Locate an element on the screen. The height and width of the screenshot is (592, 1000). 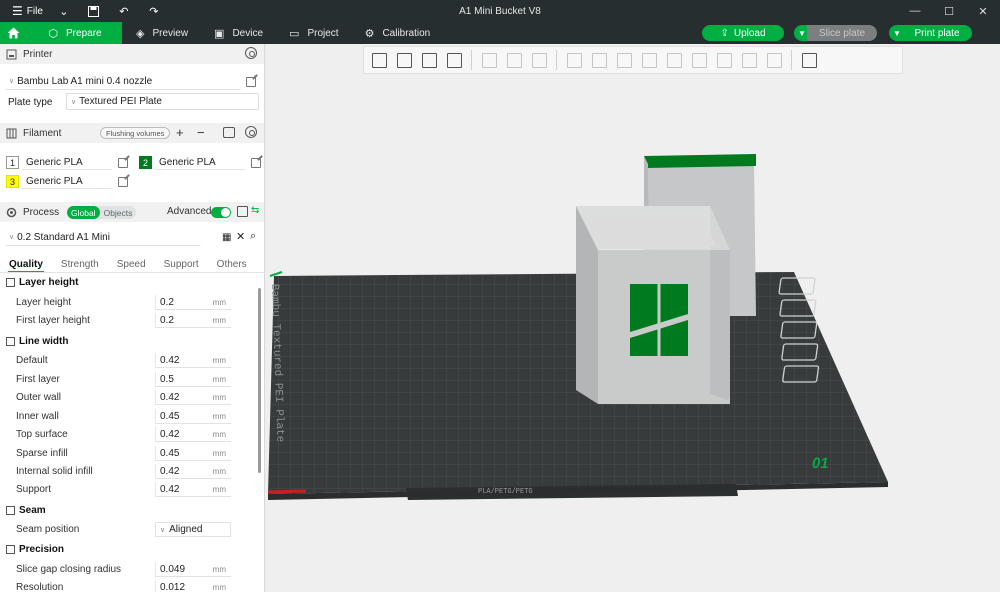
print-plate-button: Print plate is located at coordinates (937, 33).